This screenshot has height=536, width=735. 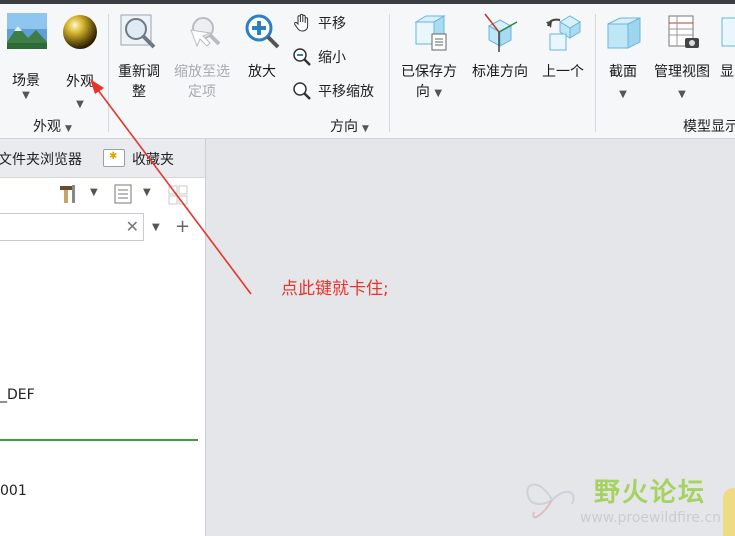 I want to click on watermark-title: 野火论坛, so click(x=650, y=493).